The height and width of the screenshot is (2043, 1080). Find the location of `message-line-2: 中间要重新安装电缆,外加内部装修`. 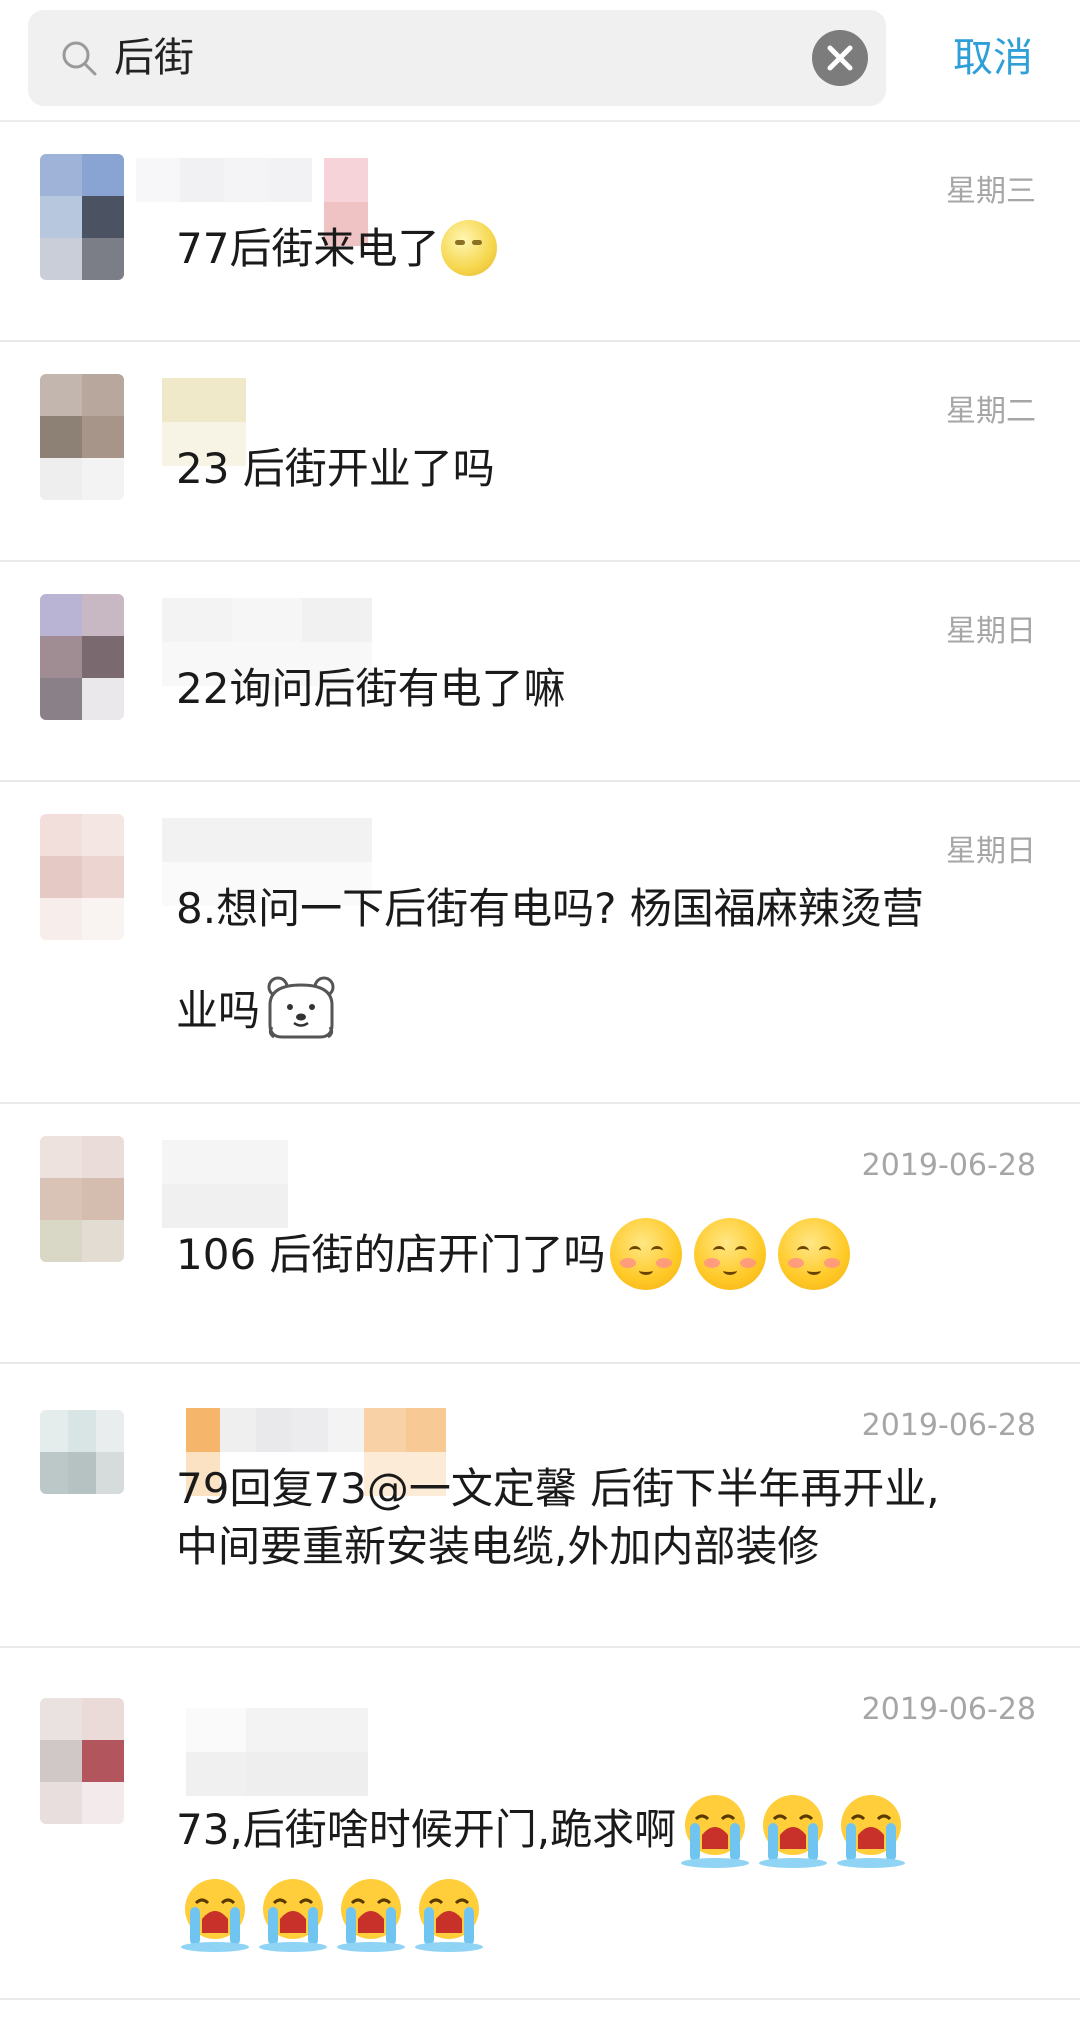

message-line-2: 中间要重新安装电缆,外加内部装修 is located at coordinates (498, 1546).